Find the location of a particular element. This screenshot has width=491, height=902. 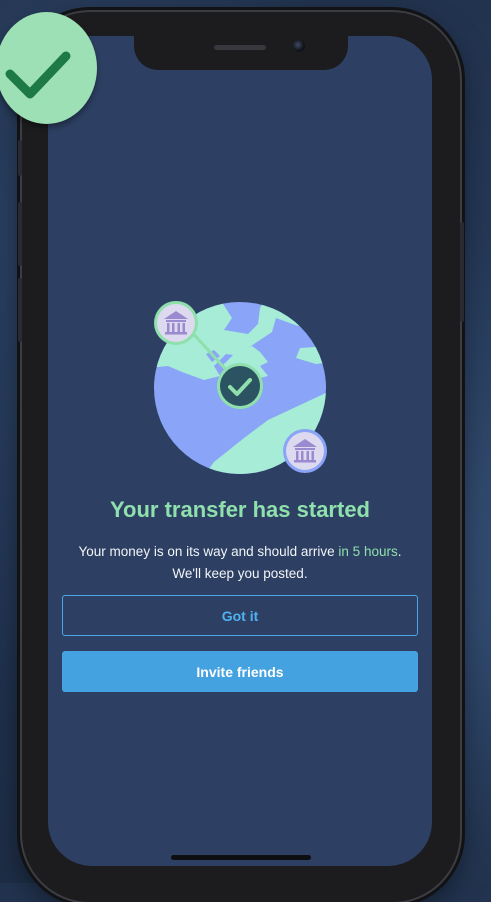

power-button is located at coordinates (462, 272).